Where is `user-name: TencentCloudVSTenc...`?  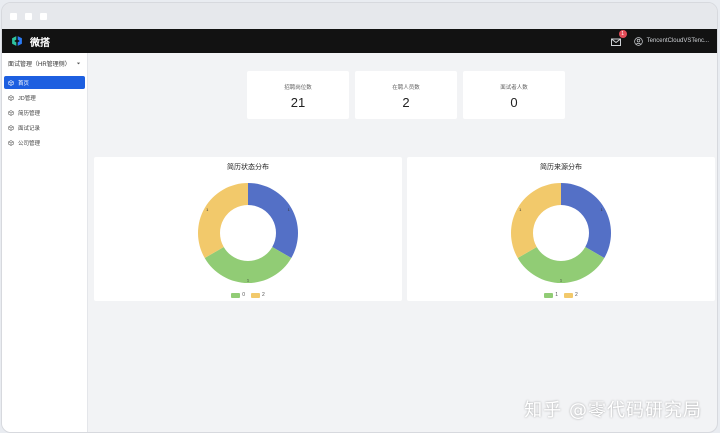 user-name: TencentCloudVSTenc... is located at coordinates (677, 41).